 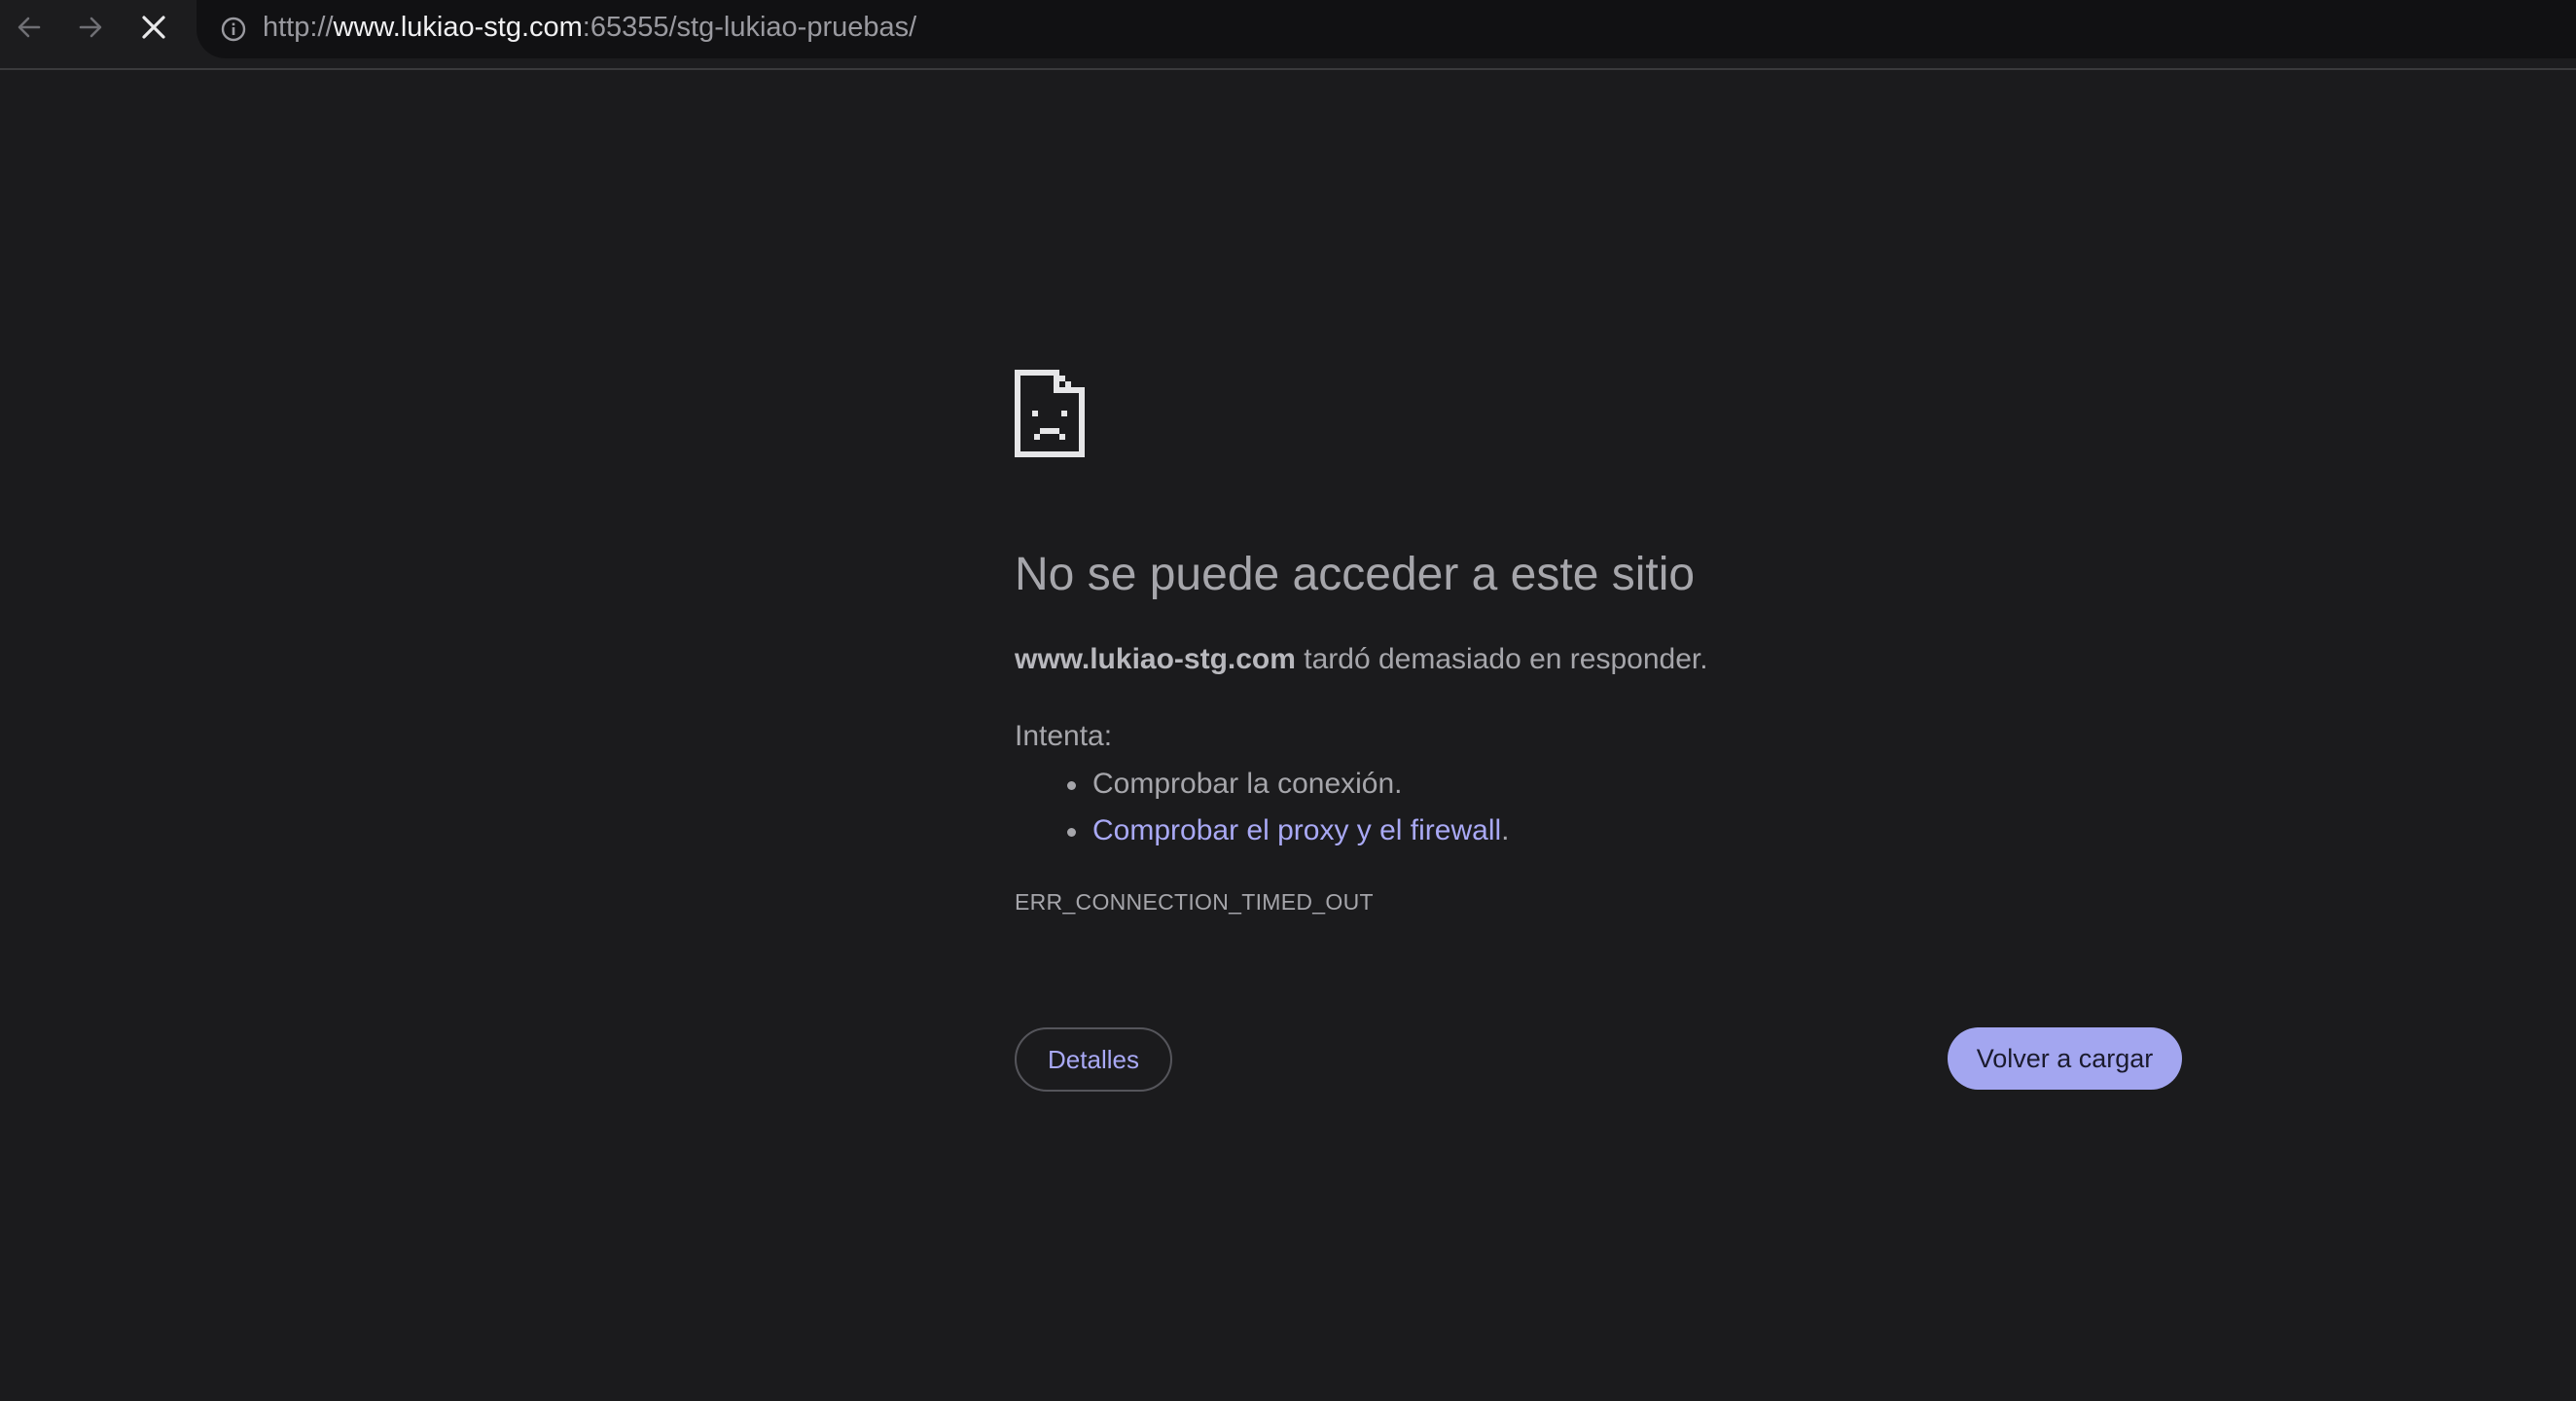 I want to click on url-path: :65355/stg-lukiao-pruebas/, so click(x=749, y=27).